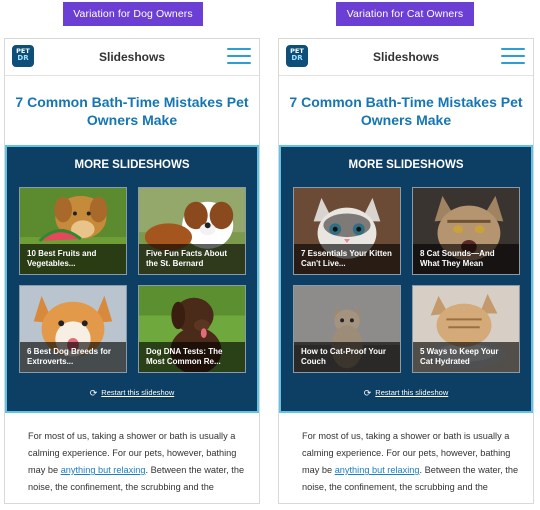 This screenshot has height=510, width=540. Describe the element at coordinates (466, 259) in the screenshot. I see `tile-caption: 8 Cat Sounds—And What They Mean` at that location.